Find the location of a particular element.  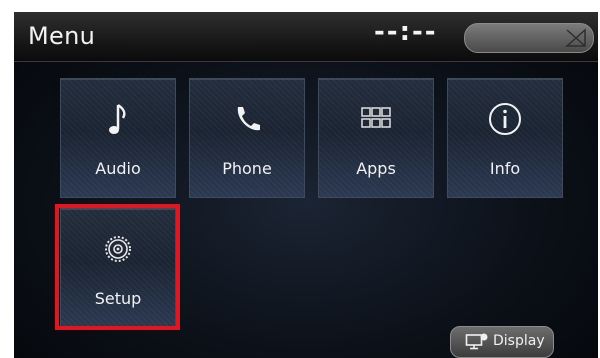

display-icon is located at coordinates (476, 341).